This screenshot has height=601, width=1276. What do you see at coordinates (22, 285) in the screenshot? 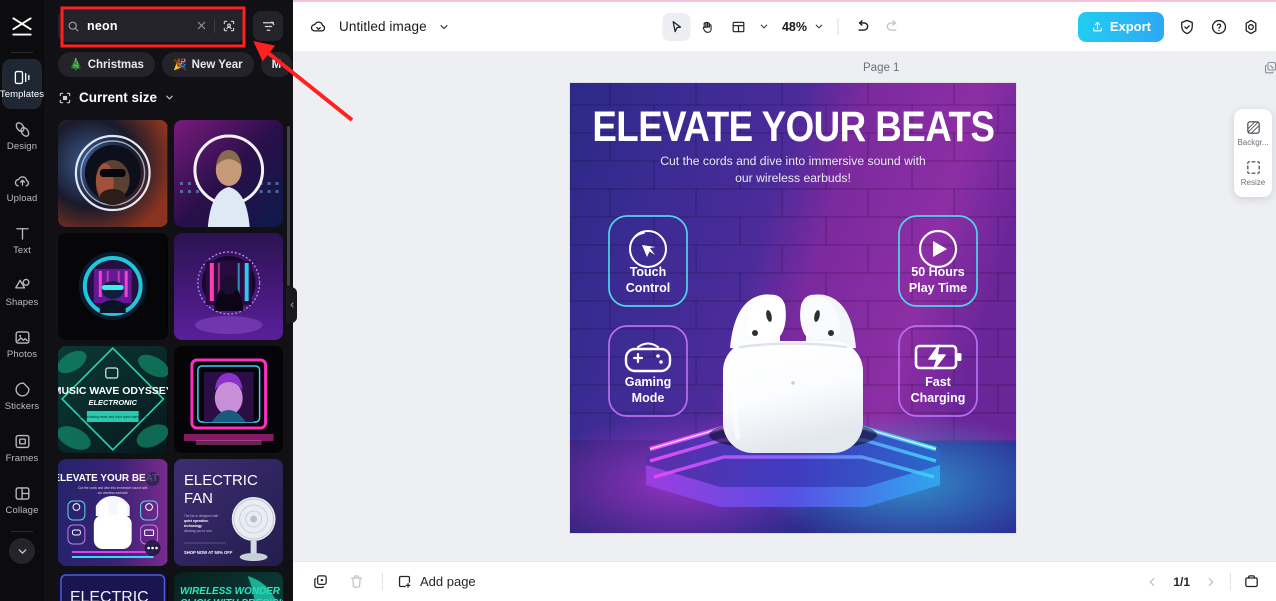
I see `shapes-icon` at bounding box center [22, 285].